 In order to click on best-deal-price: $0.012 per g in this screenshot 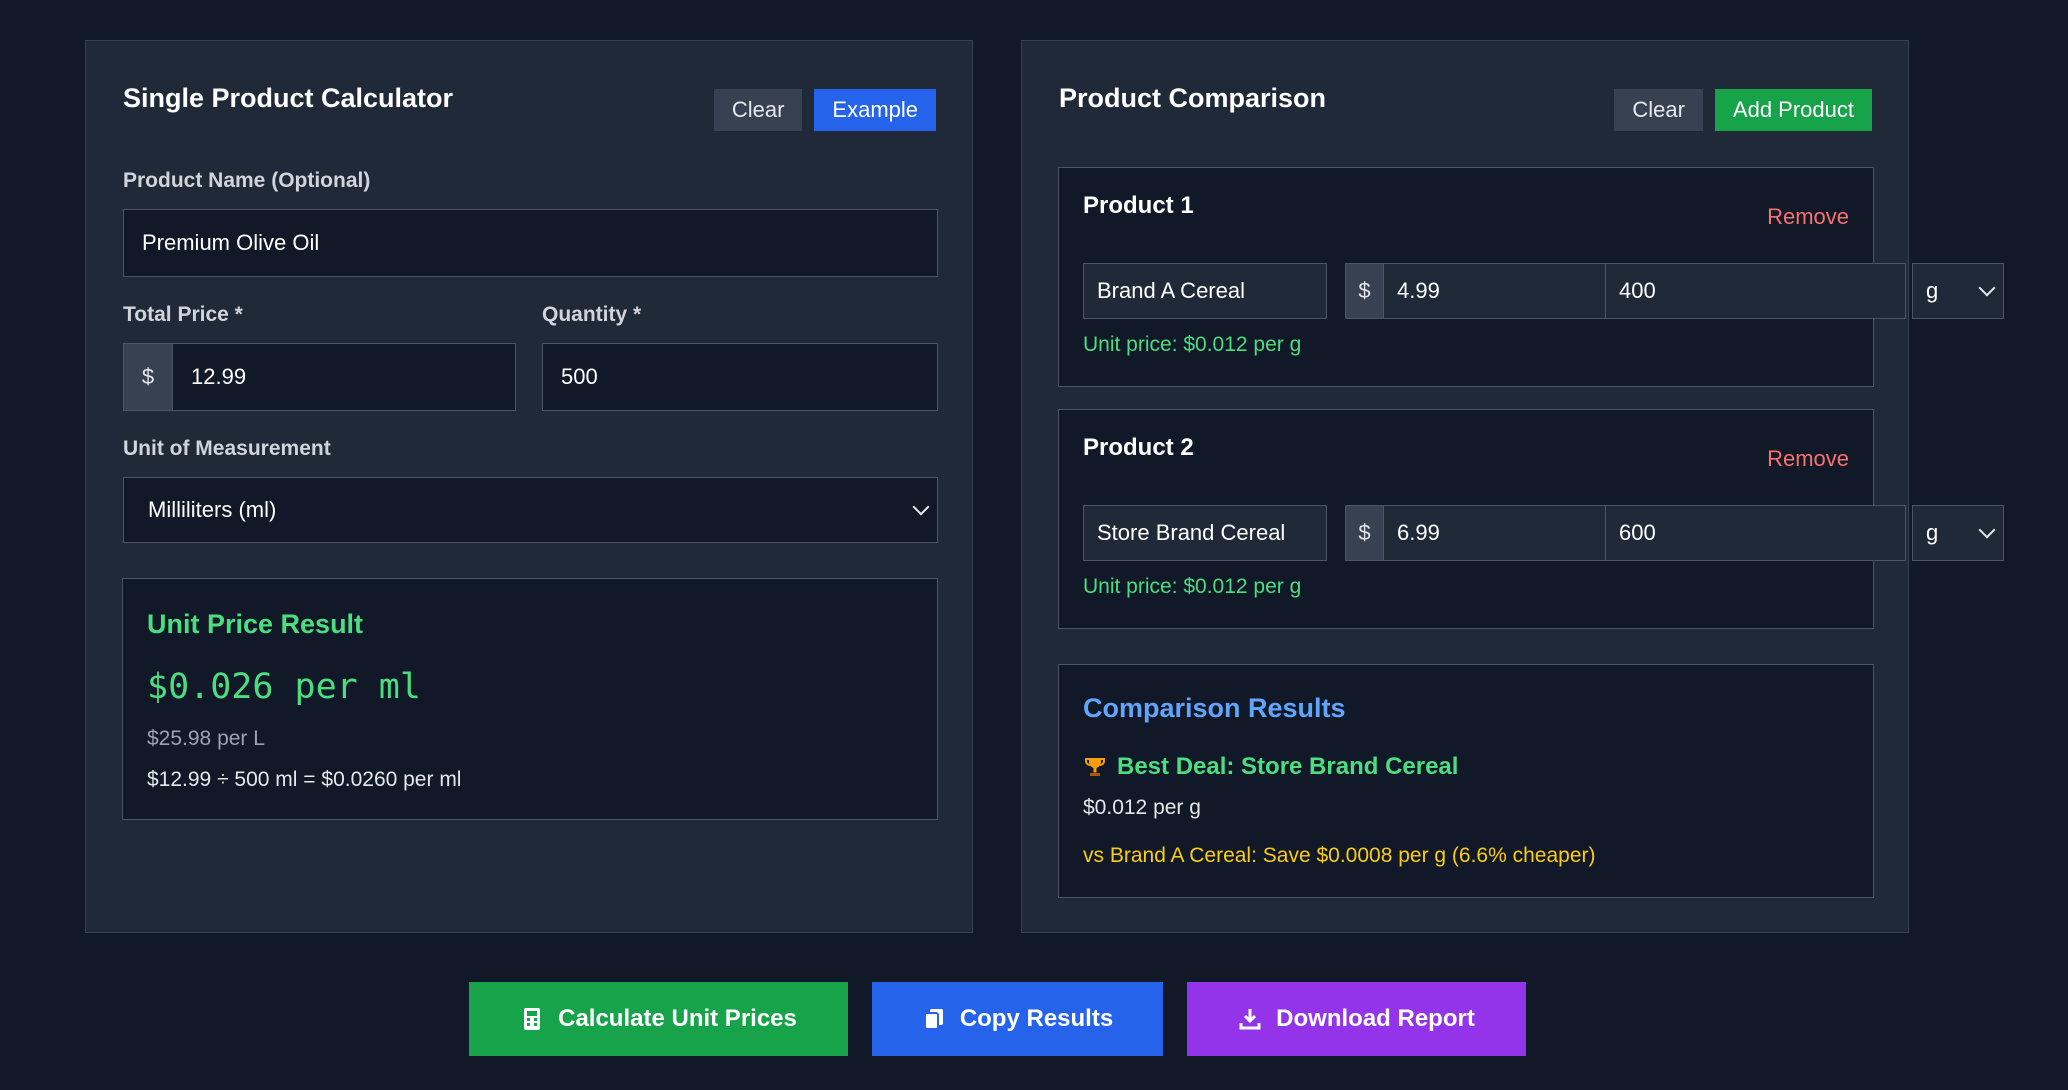, I will do `click(1142, 807)`.